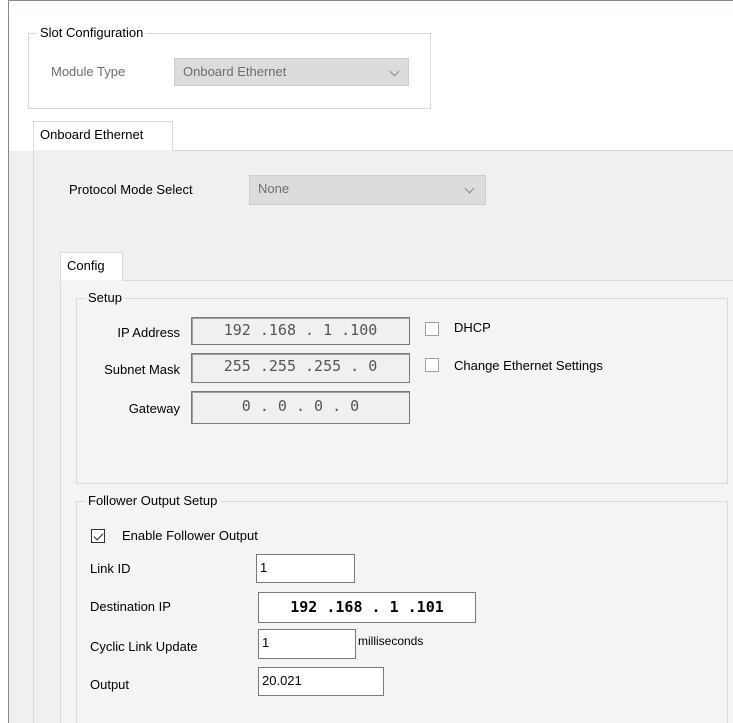  I want to click on dhcp-checkbox, so click(432, 329).